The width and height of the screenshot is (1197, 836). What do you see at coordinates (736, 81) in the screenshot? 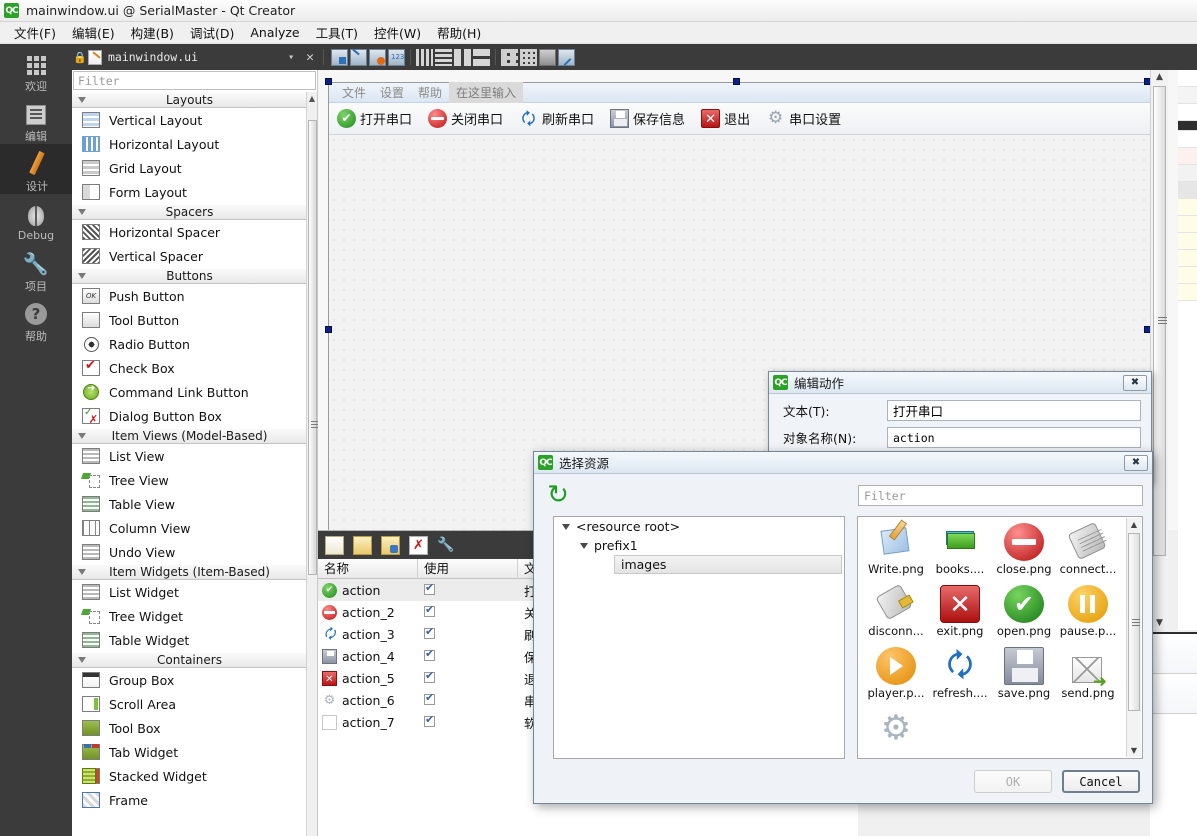
I see `resize-handle-top-center` at bounding box center [736, 81].